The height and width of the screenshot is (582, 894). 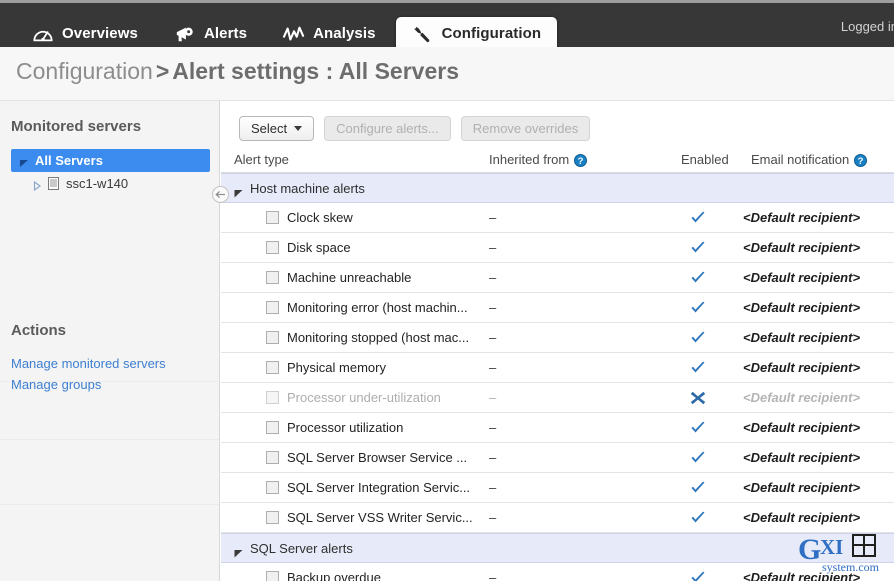 What do you see at coordinates (557, 278) in the screenshot?
I see `table-row: Machine unreachable – <Default recipient>` at bounding box center [557, 278].